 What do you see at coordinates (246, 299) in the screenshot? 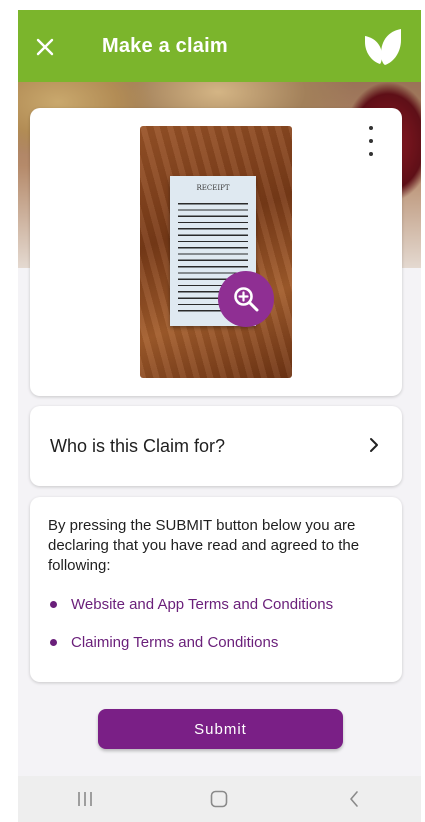
I see `zoom-in-icon` at bounding box center [246, 299].